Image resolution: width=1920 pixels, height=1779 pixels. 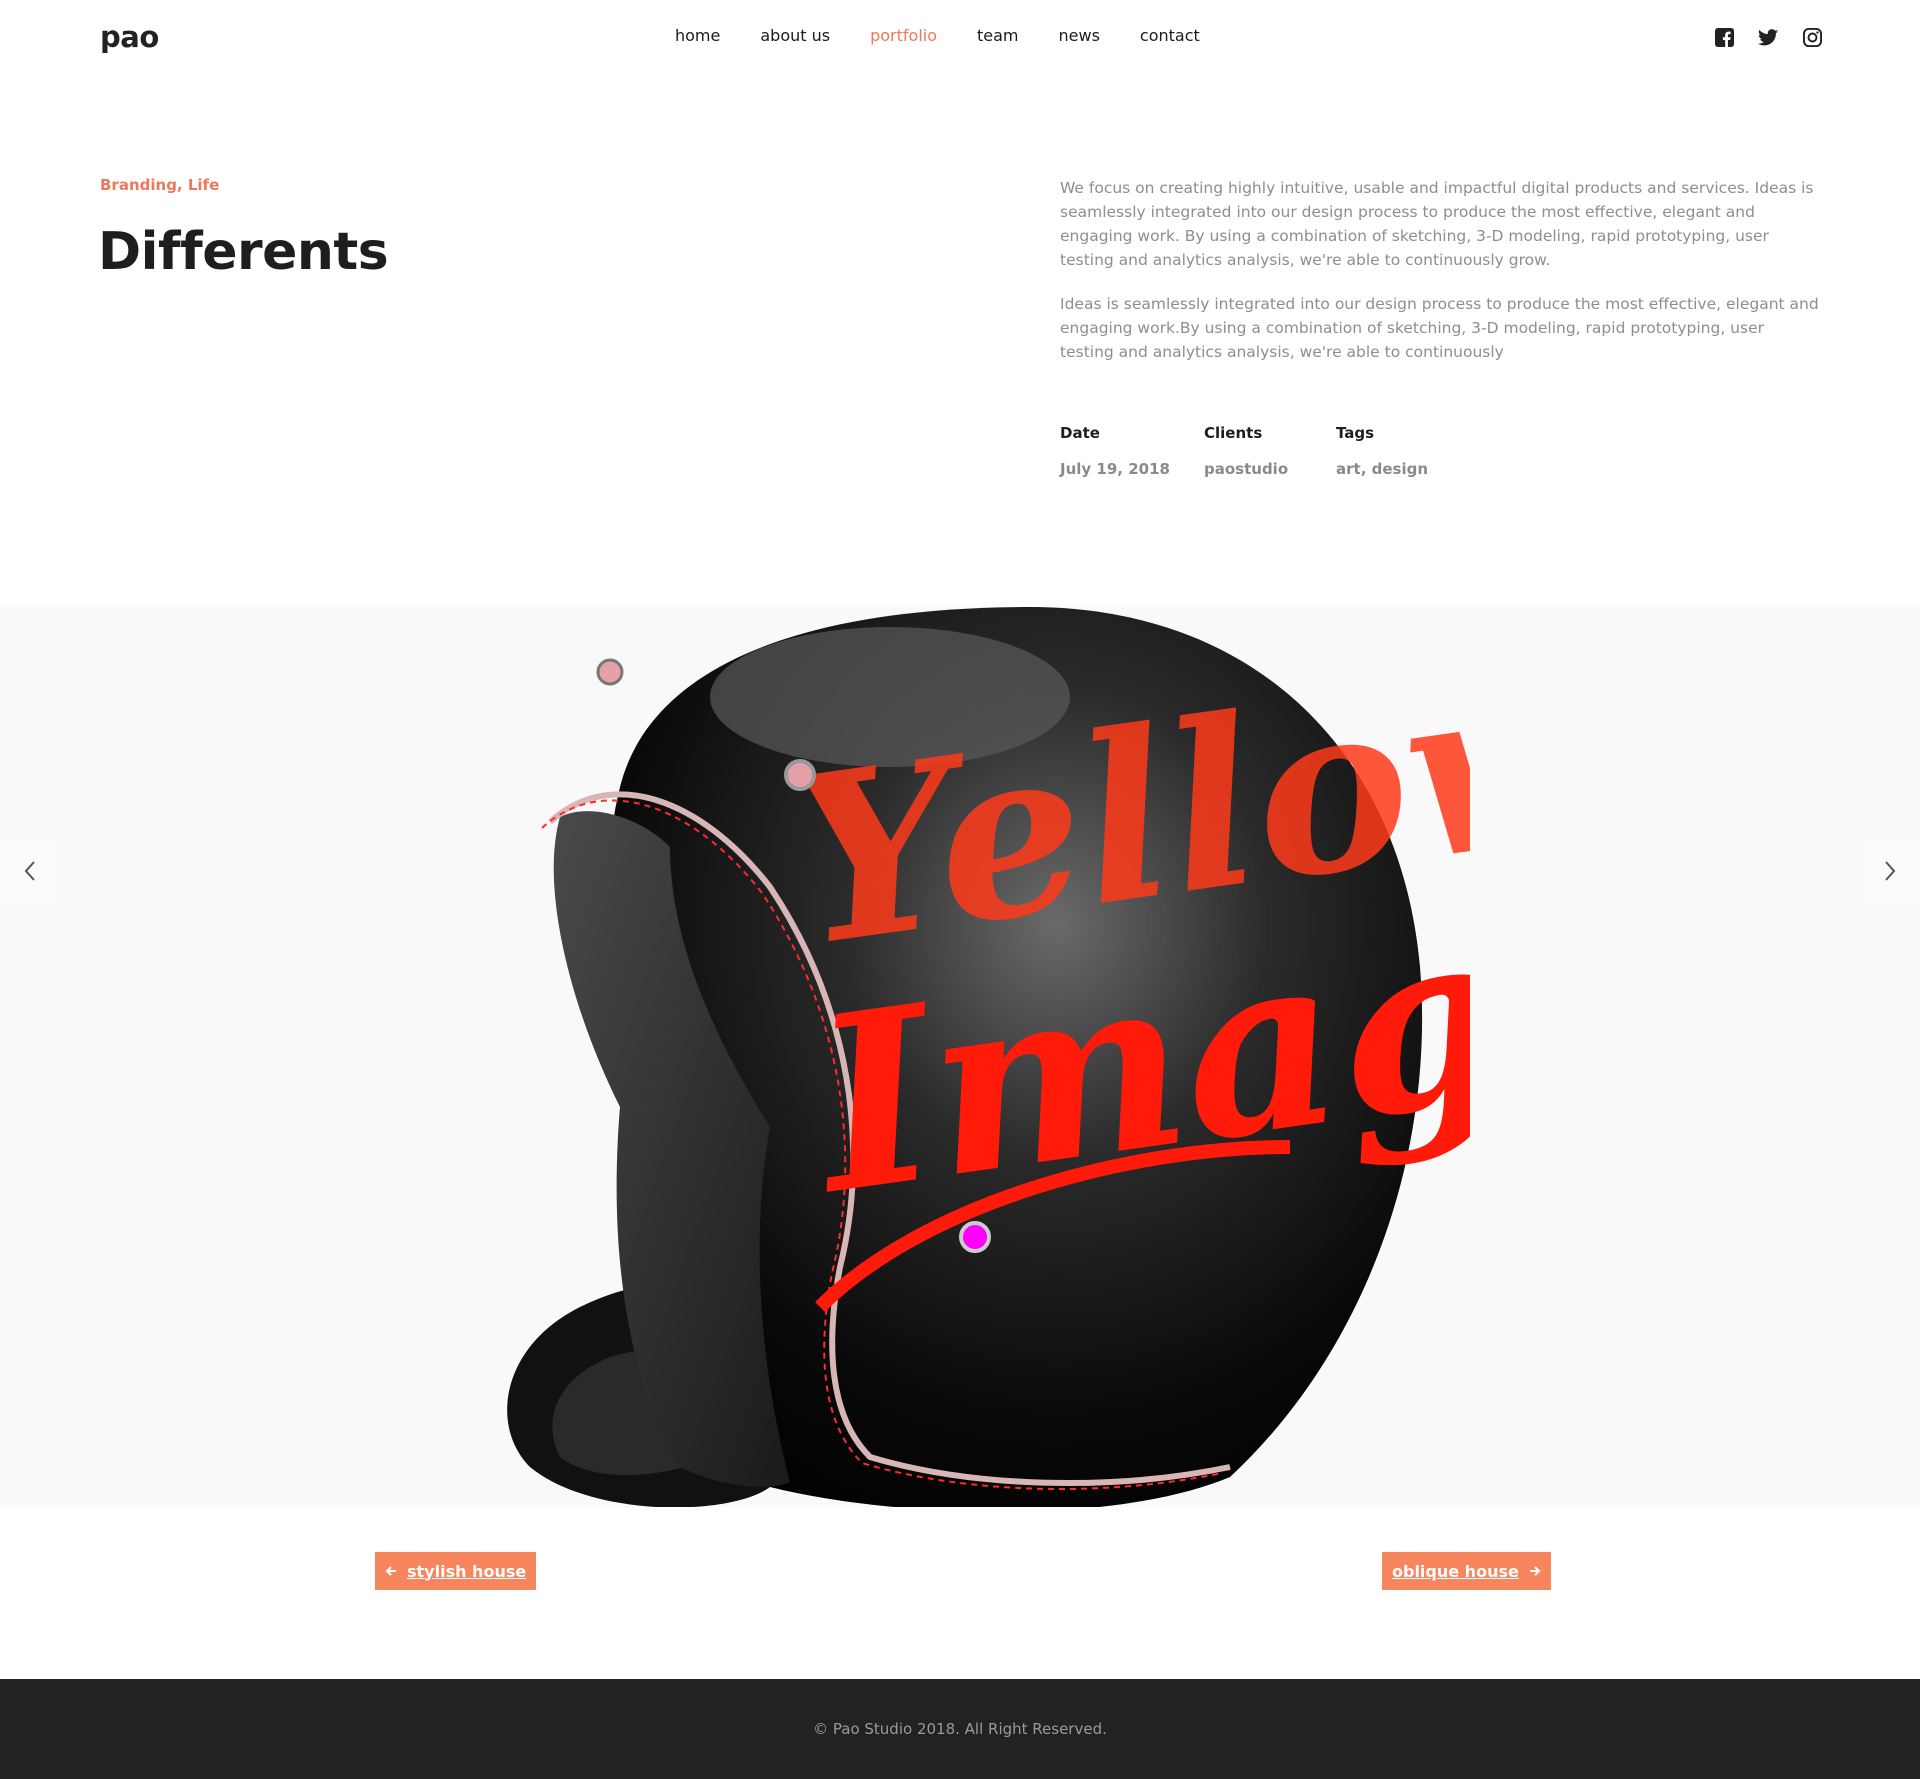 I want to click on next-project-label: oblique house, so click(x=1455, y=1571).